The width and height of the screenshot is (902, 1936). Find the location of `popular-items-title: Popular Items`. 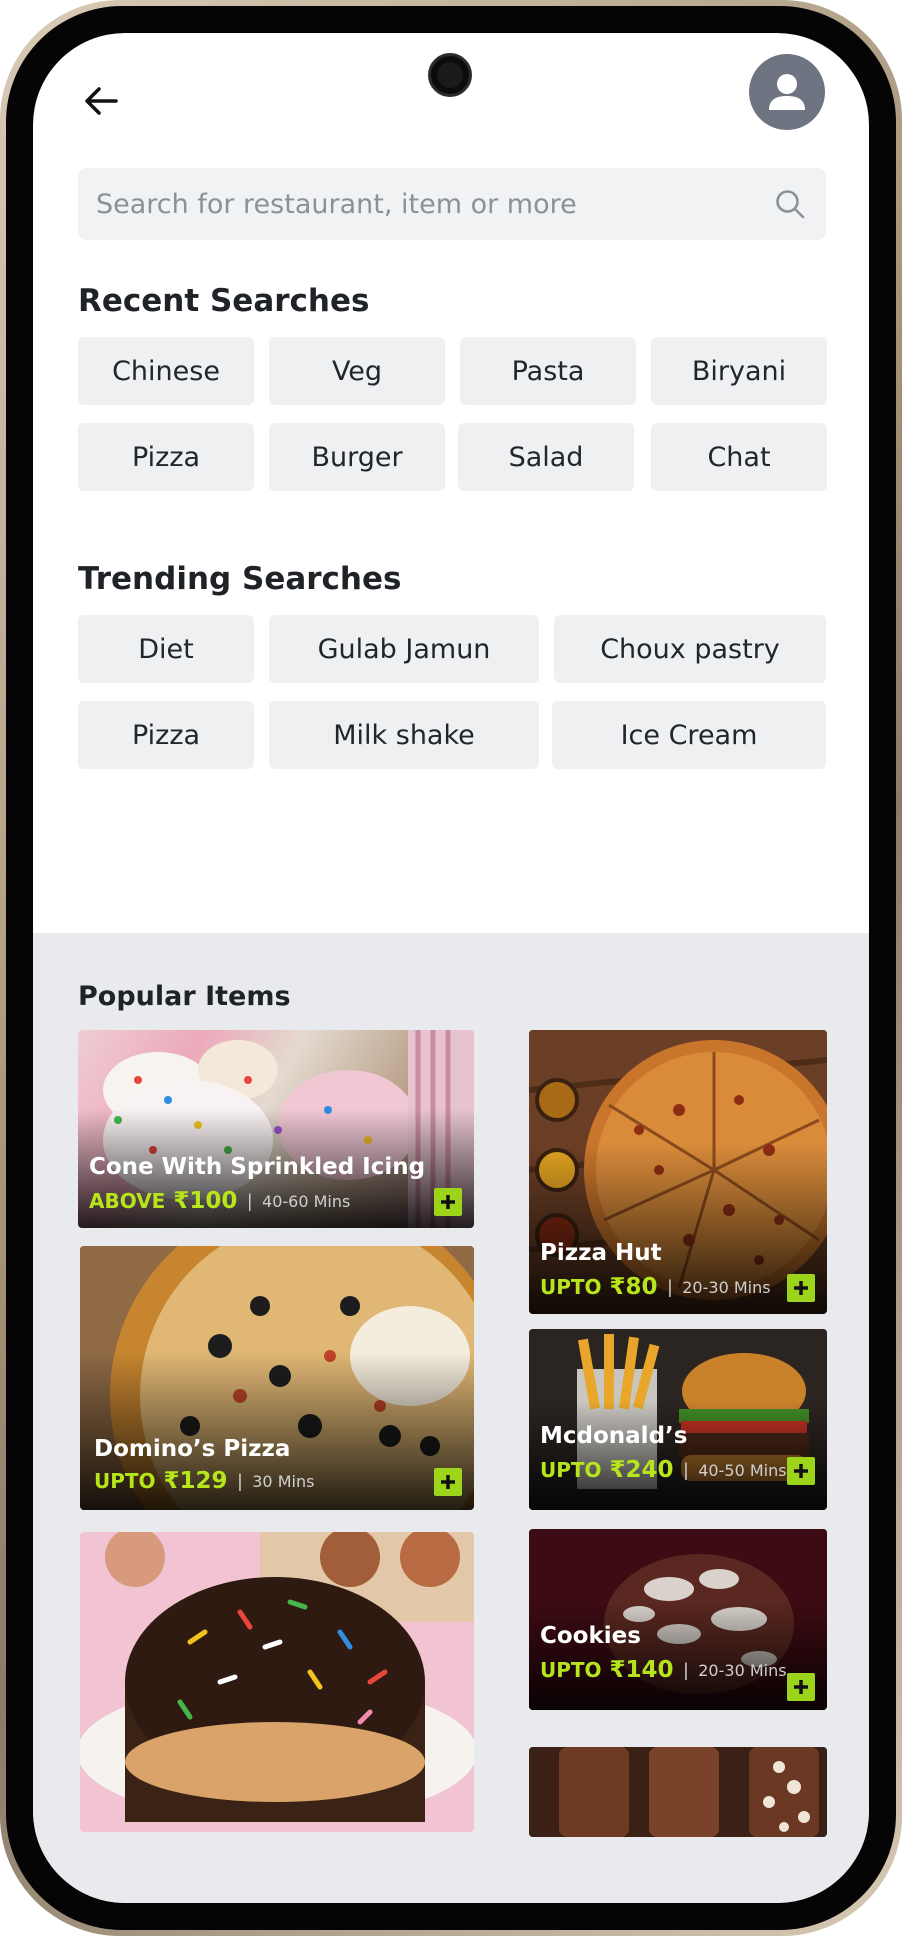

popular-items-title: Popular Items is located at coordinates (184, 996).